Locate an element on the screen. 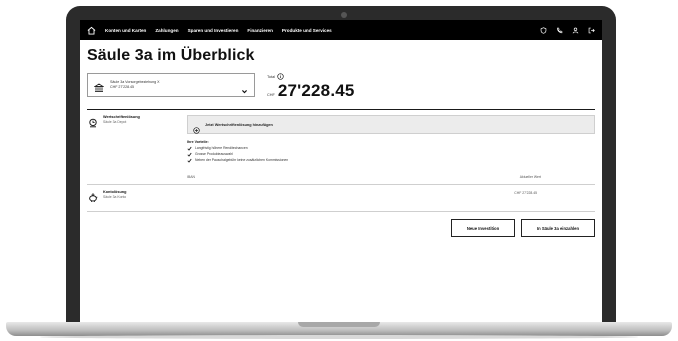  laptop-base-notch is located at coordinates (339, 324).